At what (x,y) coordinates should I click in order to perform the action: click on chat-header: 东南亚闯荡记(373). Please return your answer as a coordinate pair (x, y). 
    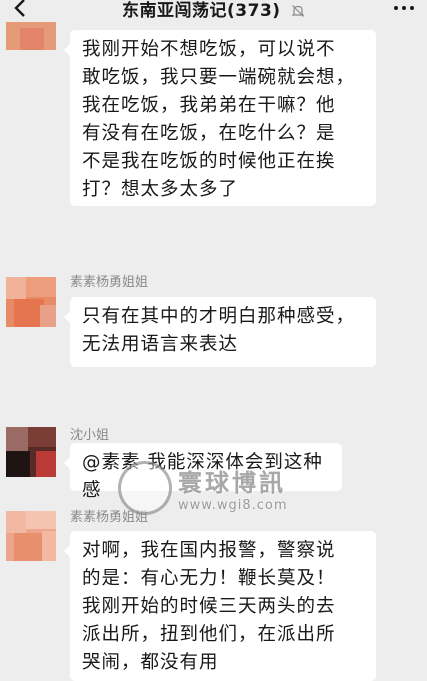
    Looking at the image, I should click on (213, 11).